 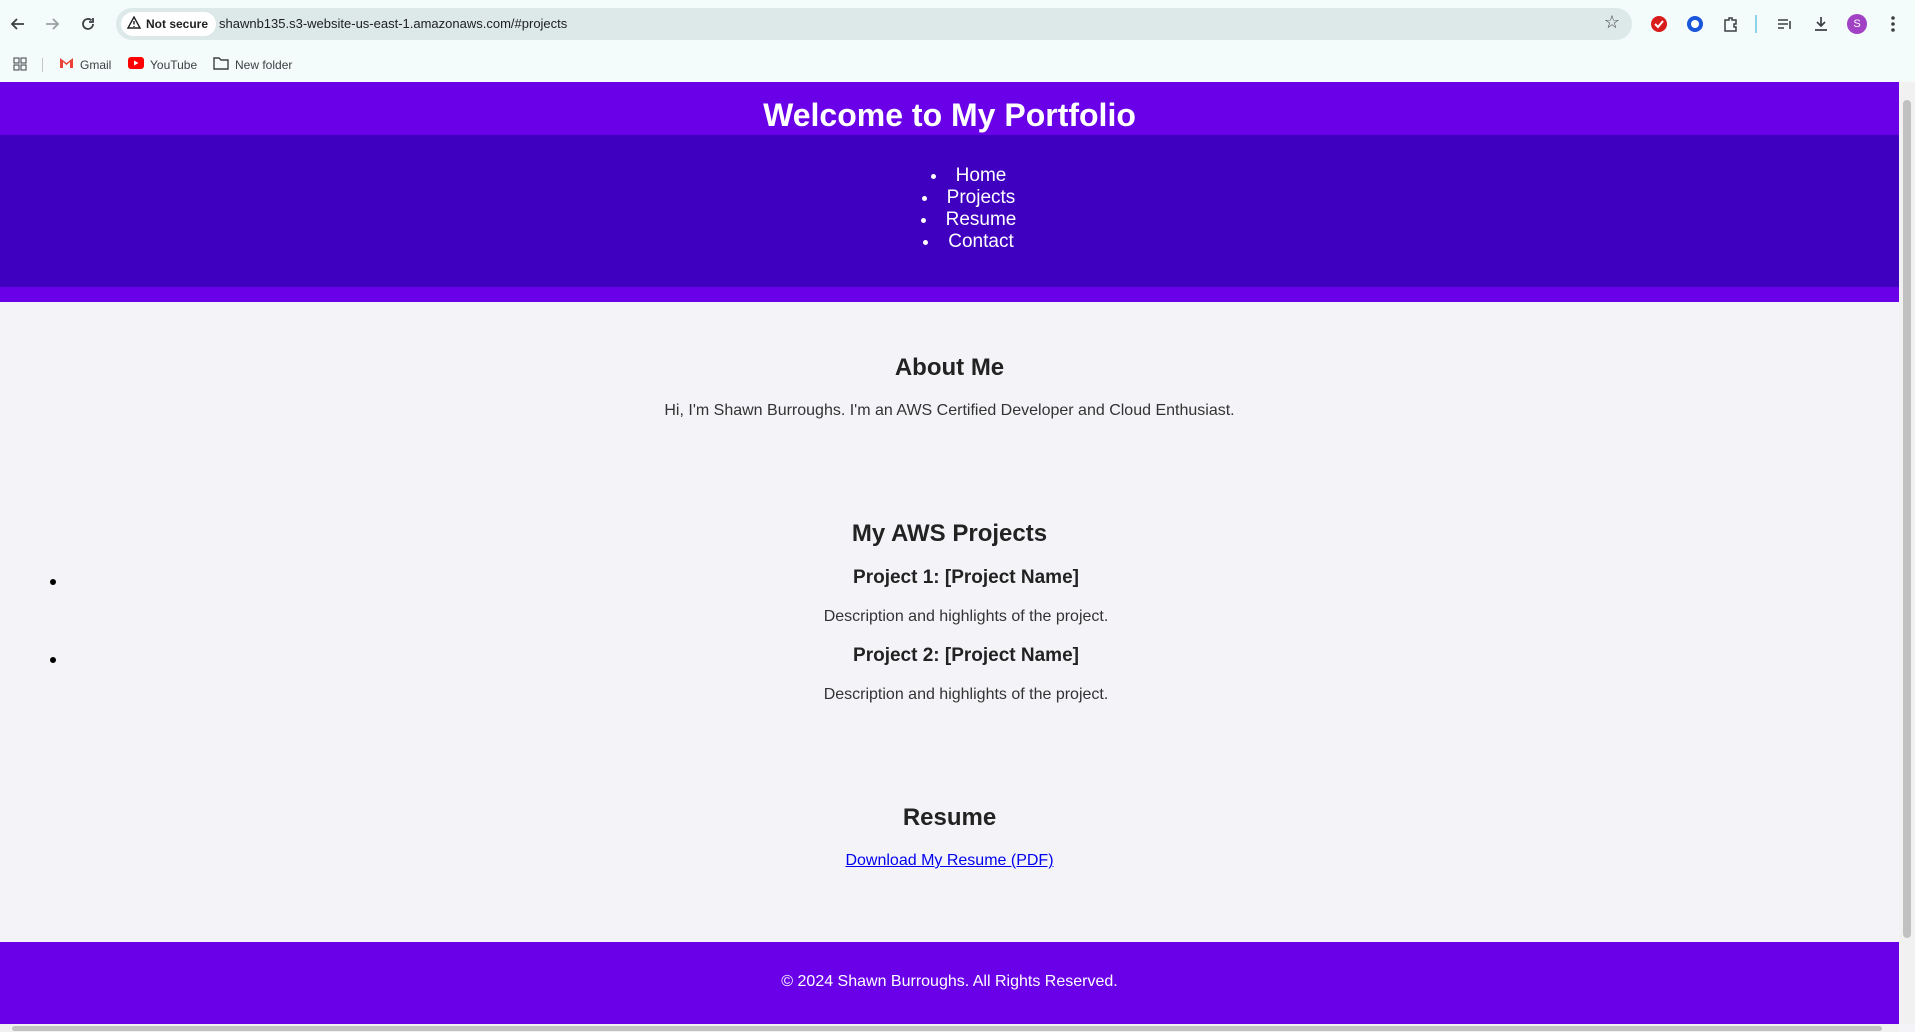 I want to click on bookmarks-bar: Gmail YouTube New folder, so click(x=957, y=65).